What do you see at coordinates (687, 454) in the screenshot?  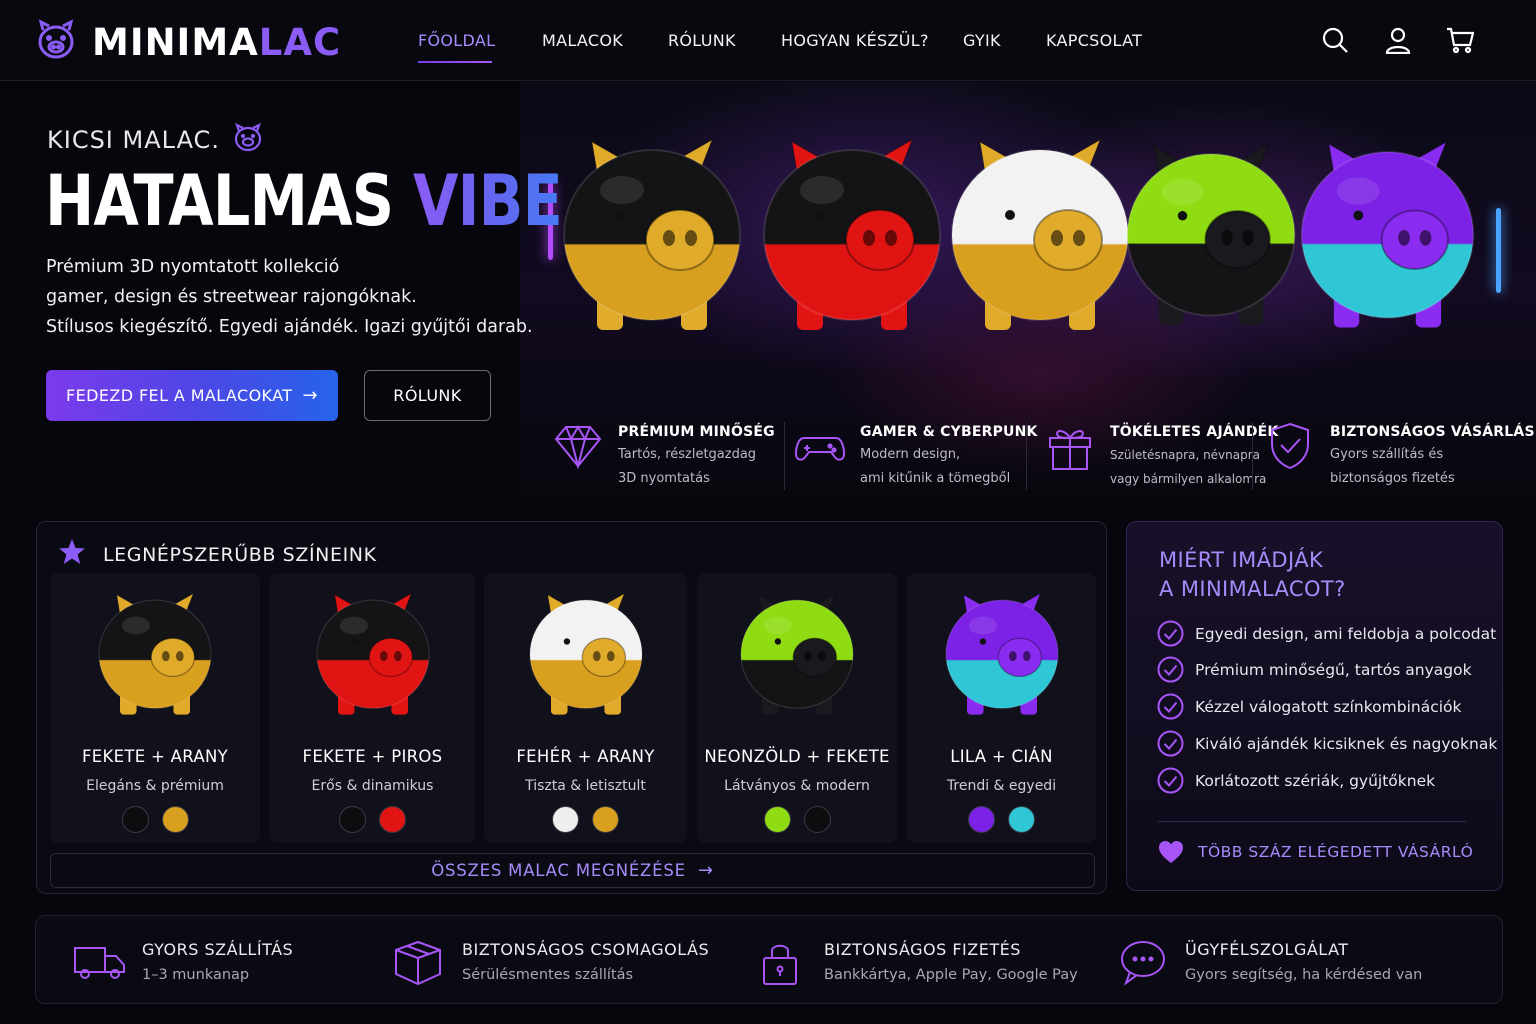 I see `feature-text-1: Tartós, részletgazdag` at bounding box center [687, 454].